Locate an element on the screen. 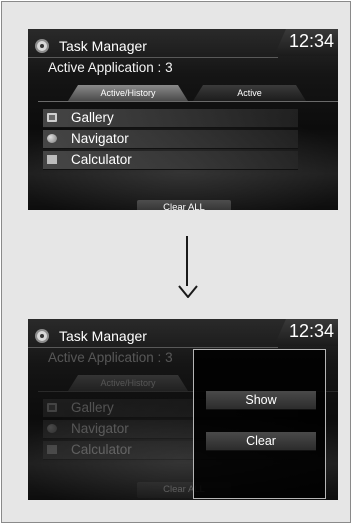 The image size is (353, 525). app-action-popup: Show Clear is located at coordinates (259, 424).